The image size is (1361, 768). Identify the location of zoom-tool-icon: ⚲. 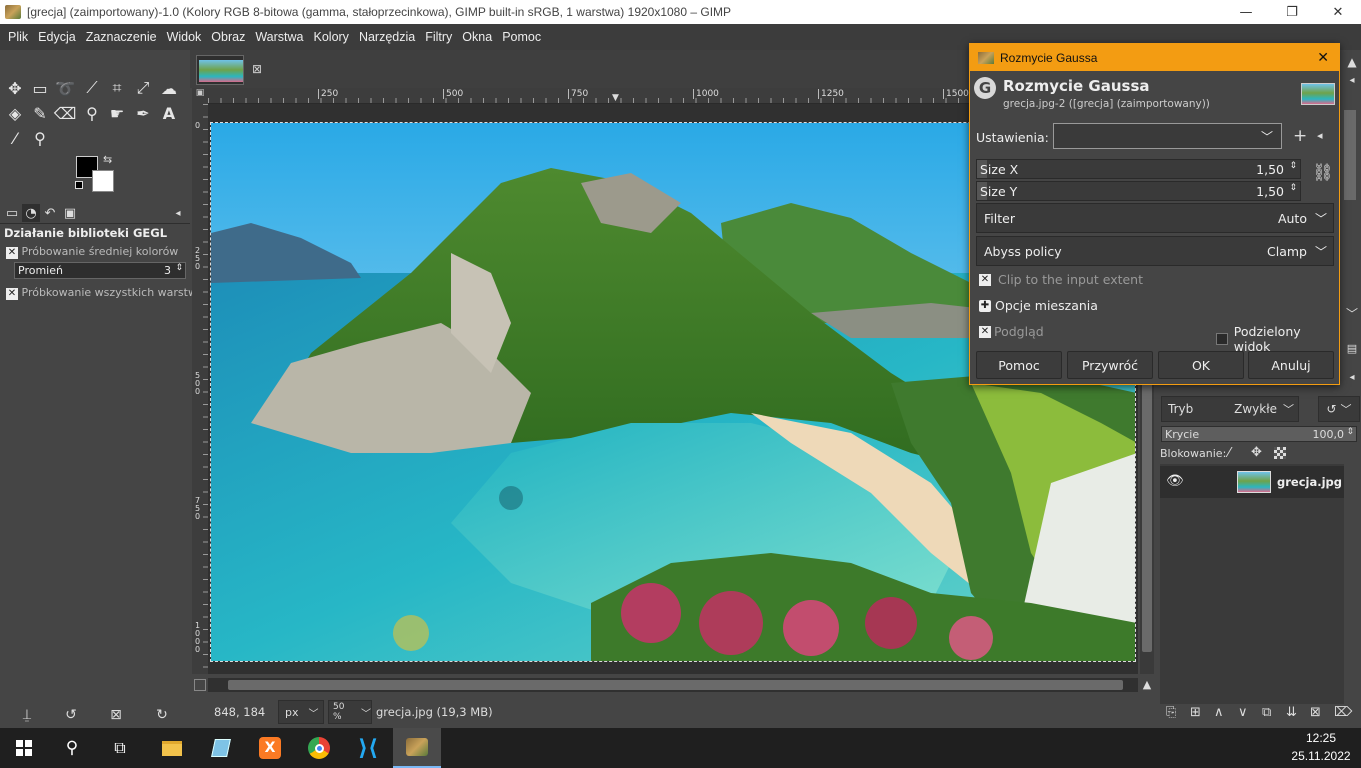
(40, 138).